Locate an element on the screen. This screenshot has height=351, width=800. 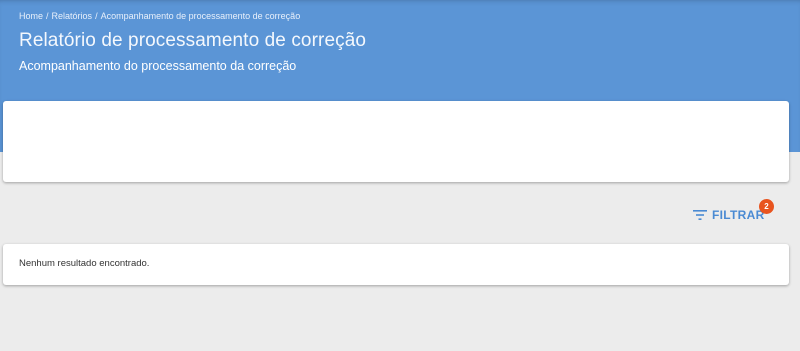
breadcrumb-home: Home is located at coordinates (31, 16).